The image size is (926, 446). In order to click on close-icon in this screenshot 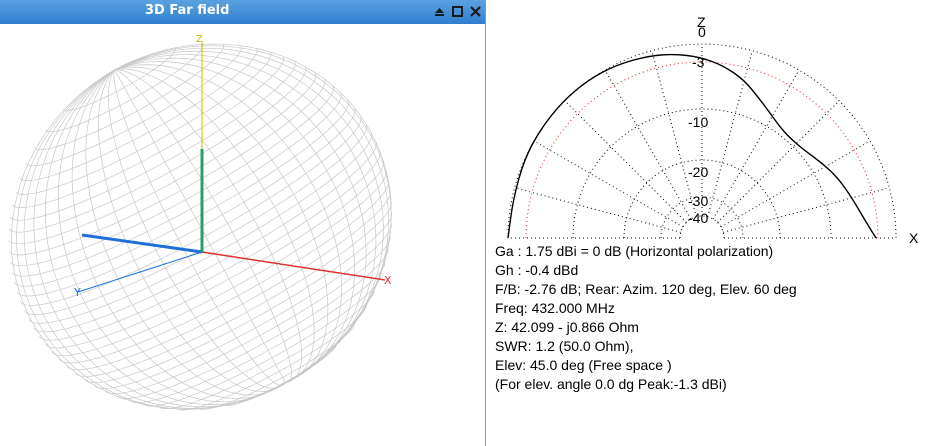, I will do `click(475, 11)`.